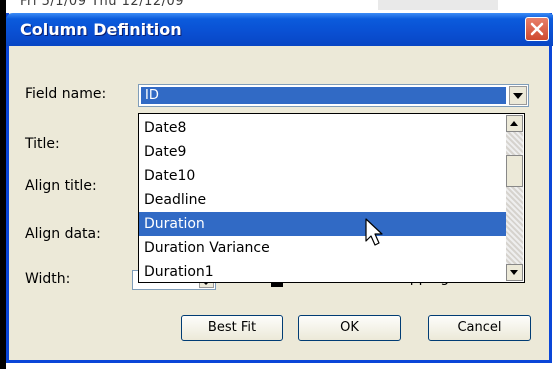  Describe the element at coordinates (514, 198) in the screenshot. I see `dropdown-scrollbar` at that location.